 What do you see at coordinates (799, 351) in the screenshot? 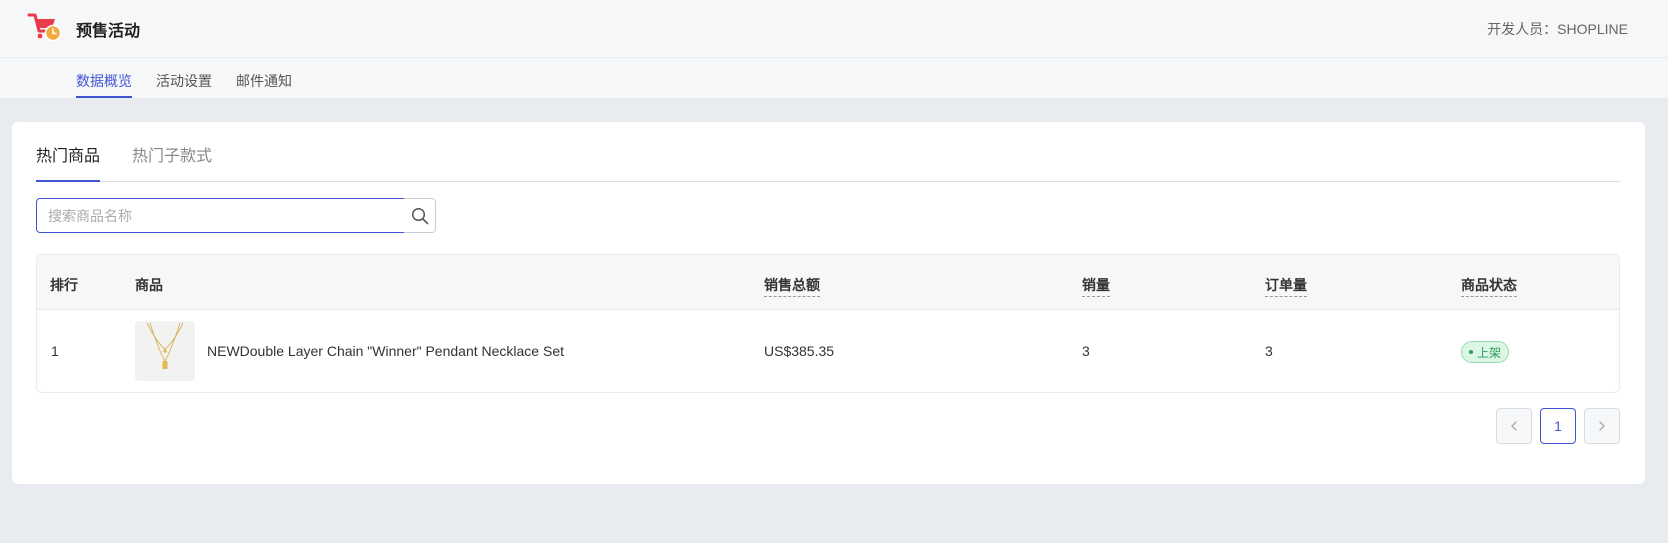
I see `sales-total-cell: US$385.35` at bounding box center [799, 351].